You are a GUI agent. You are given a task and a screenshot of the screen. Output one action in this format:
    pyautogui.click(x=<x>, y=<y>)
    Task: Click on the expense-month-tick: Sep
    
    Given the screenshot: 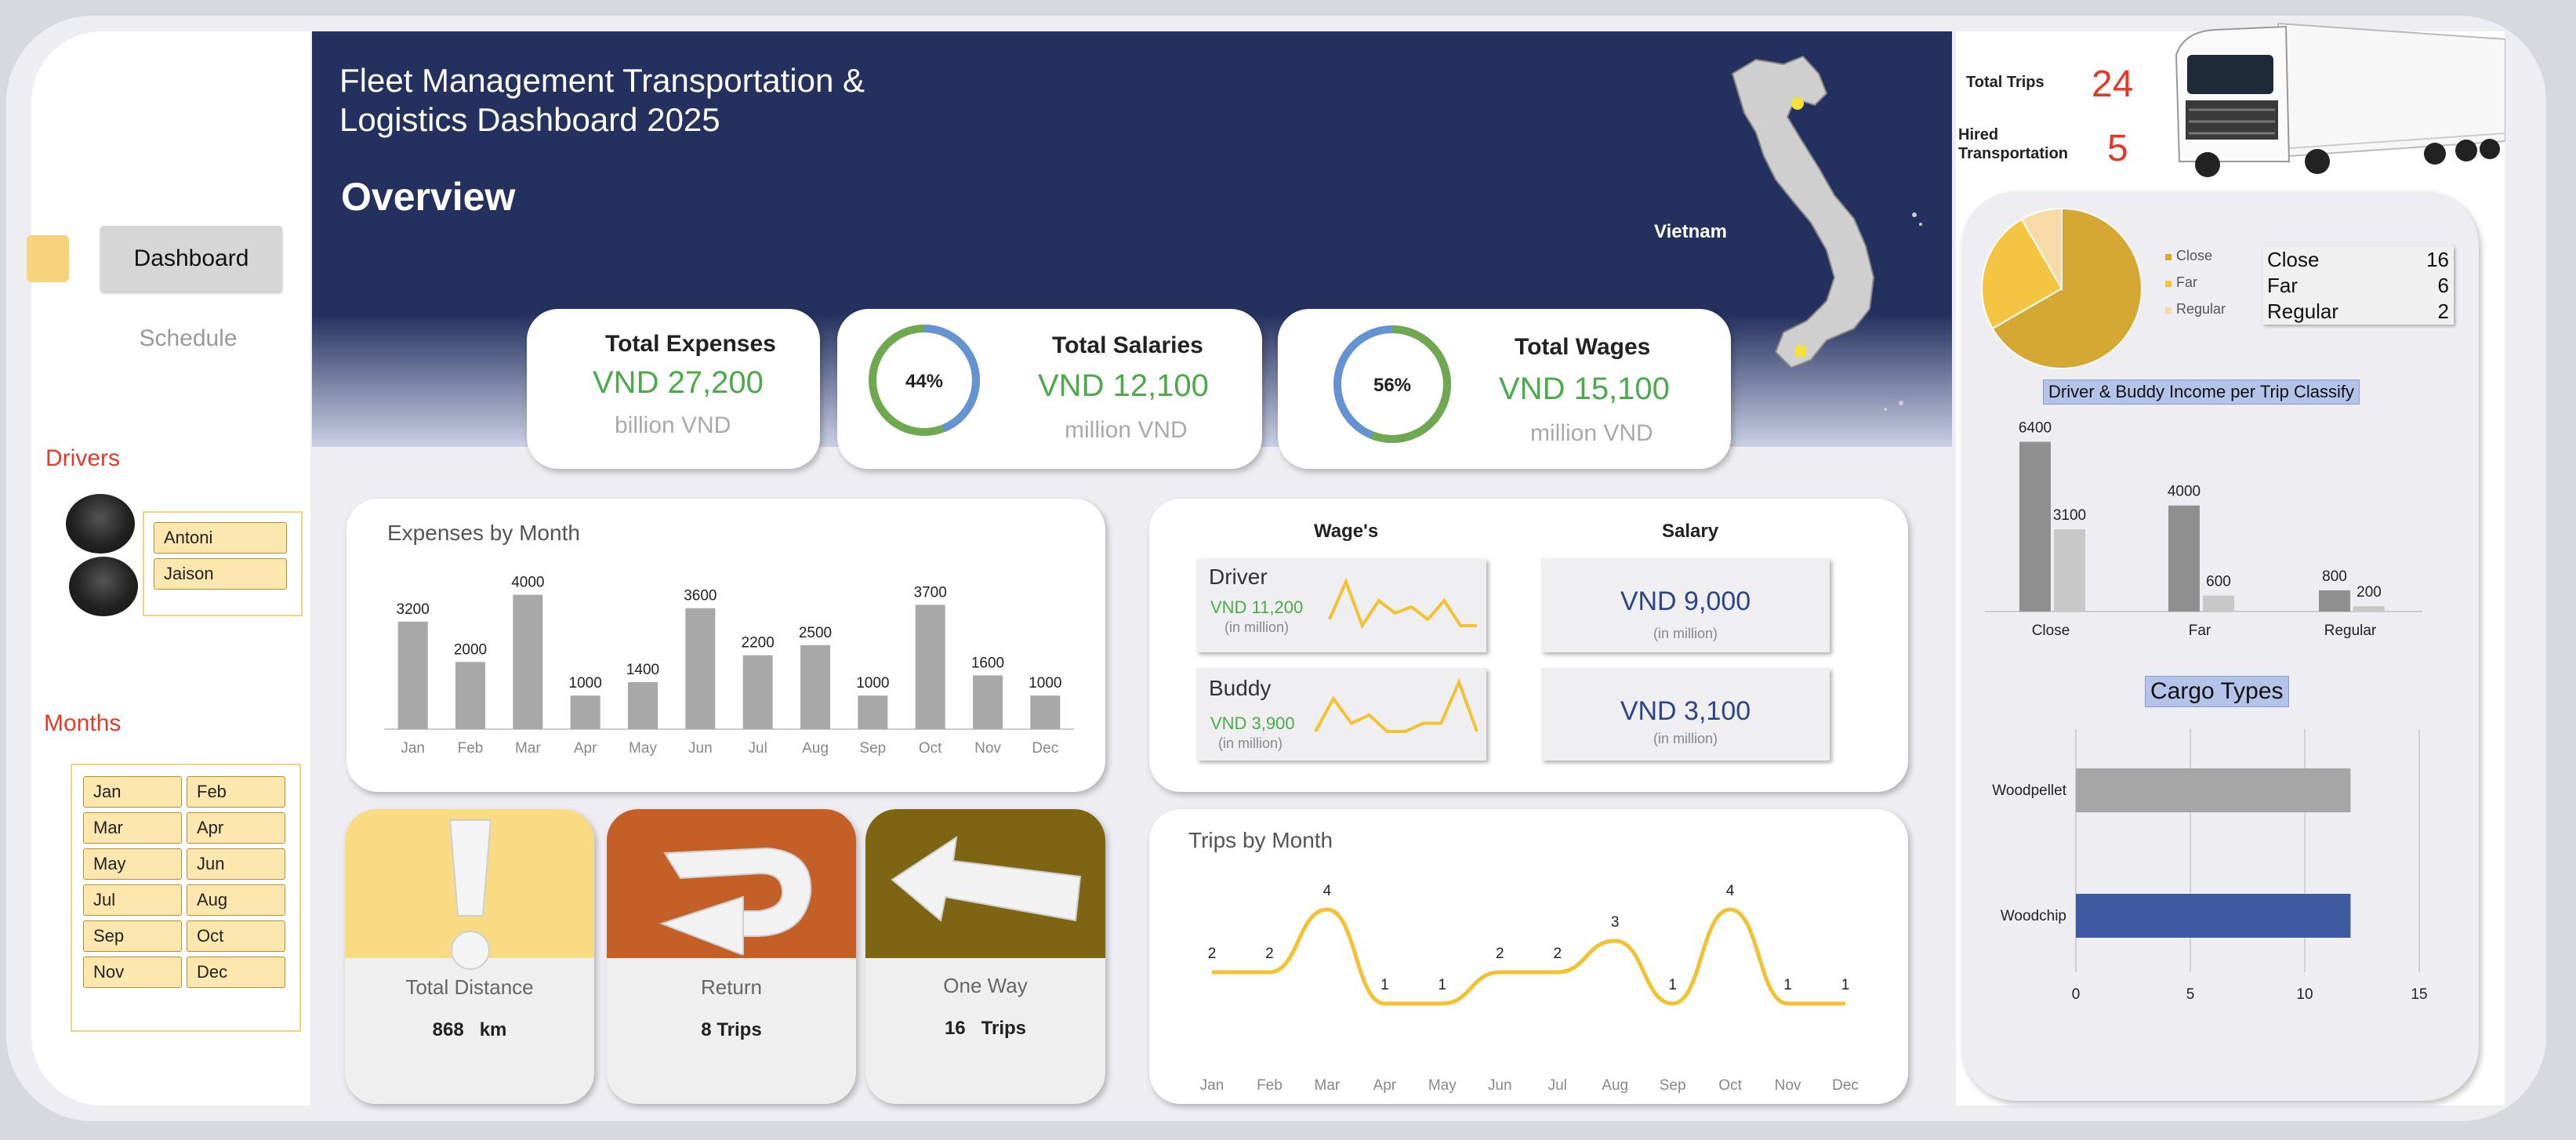 What is the action you would take?
    pyautogui.click(x=873, y=748)
    